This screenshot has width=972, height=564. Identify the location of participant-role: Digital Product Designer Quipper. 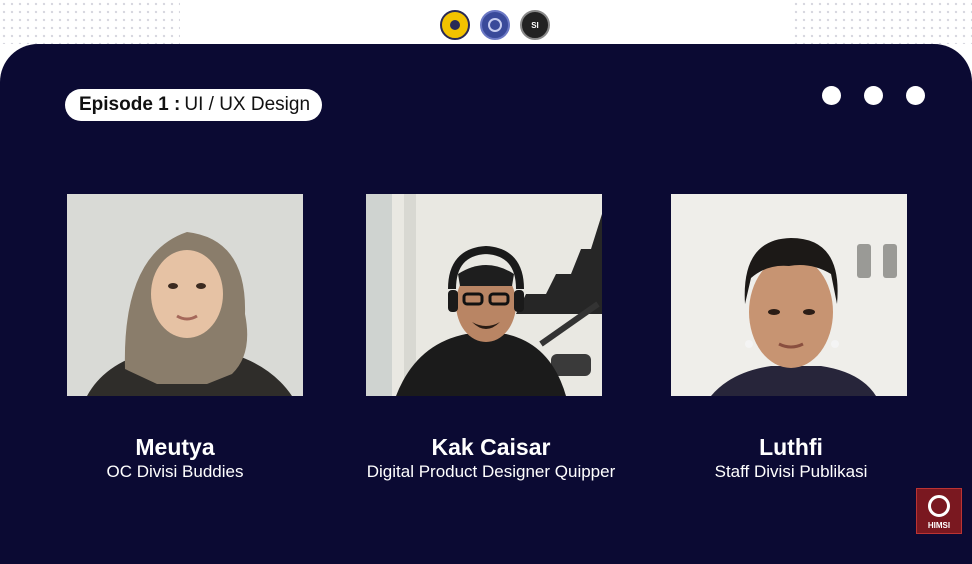
(491, 471).